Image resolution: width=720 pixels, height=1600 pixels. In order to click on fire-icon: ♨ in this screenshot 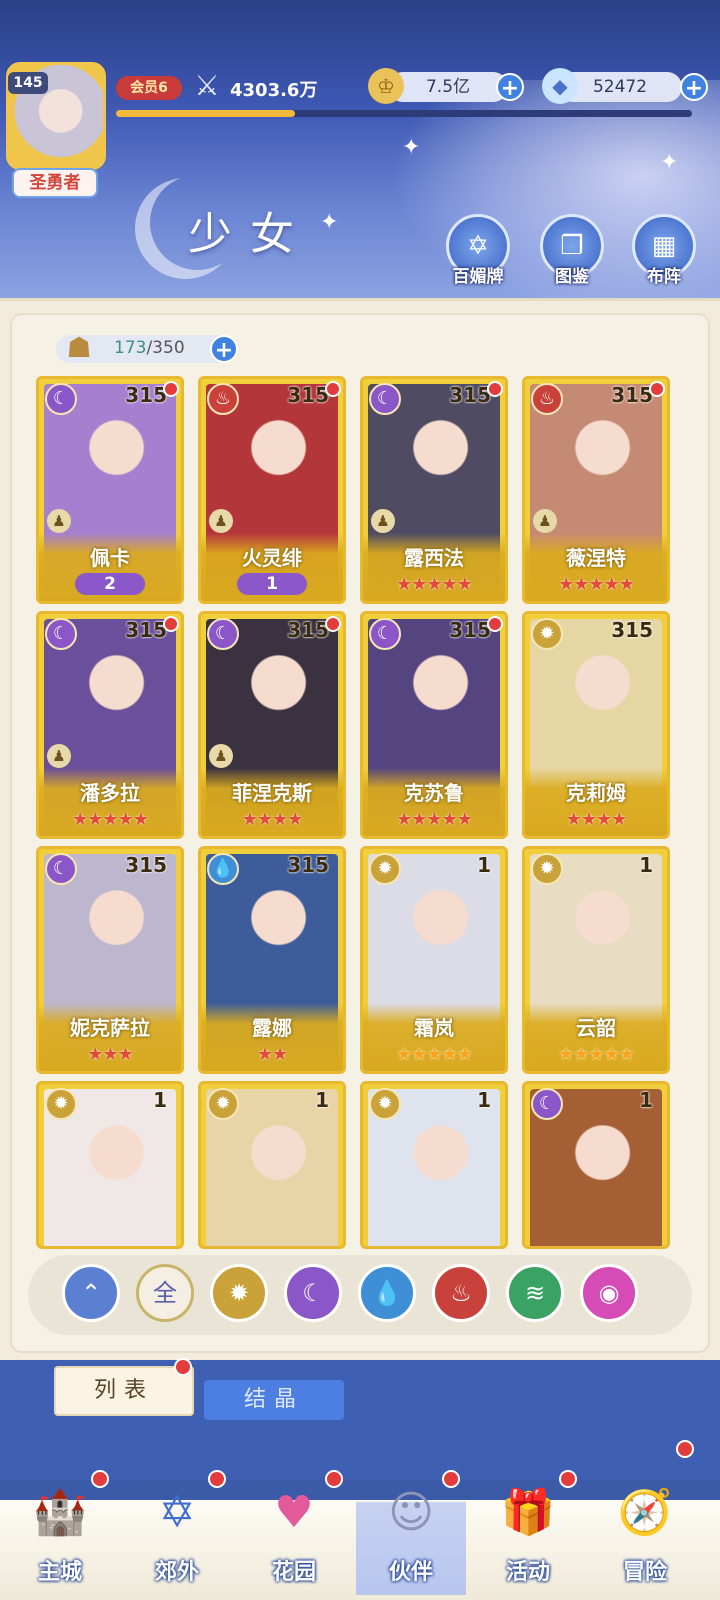, I will do `click(461, 1293)`.